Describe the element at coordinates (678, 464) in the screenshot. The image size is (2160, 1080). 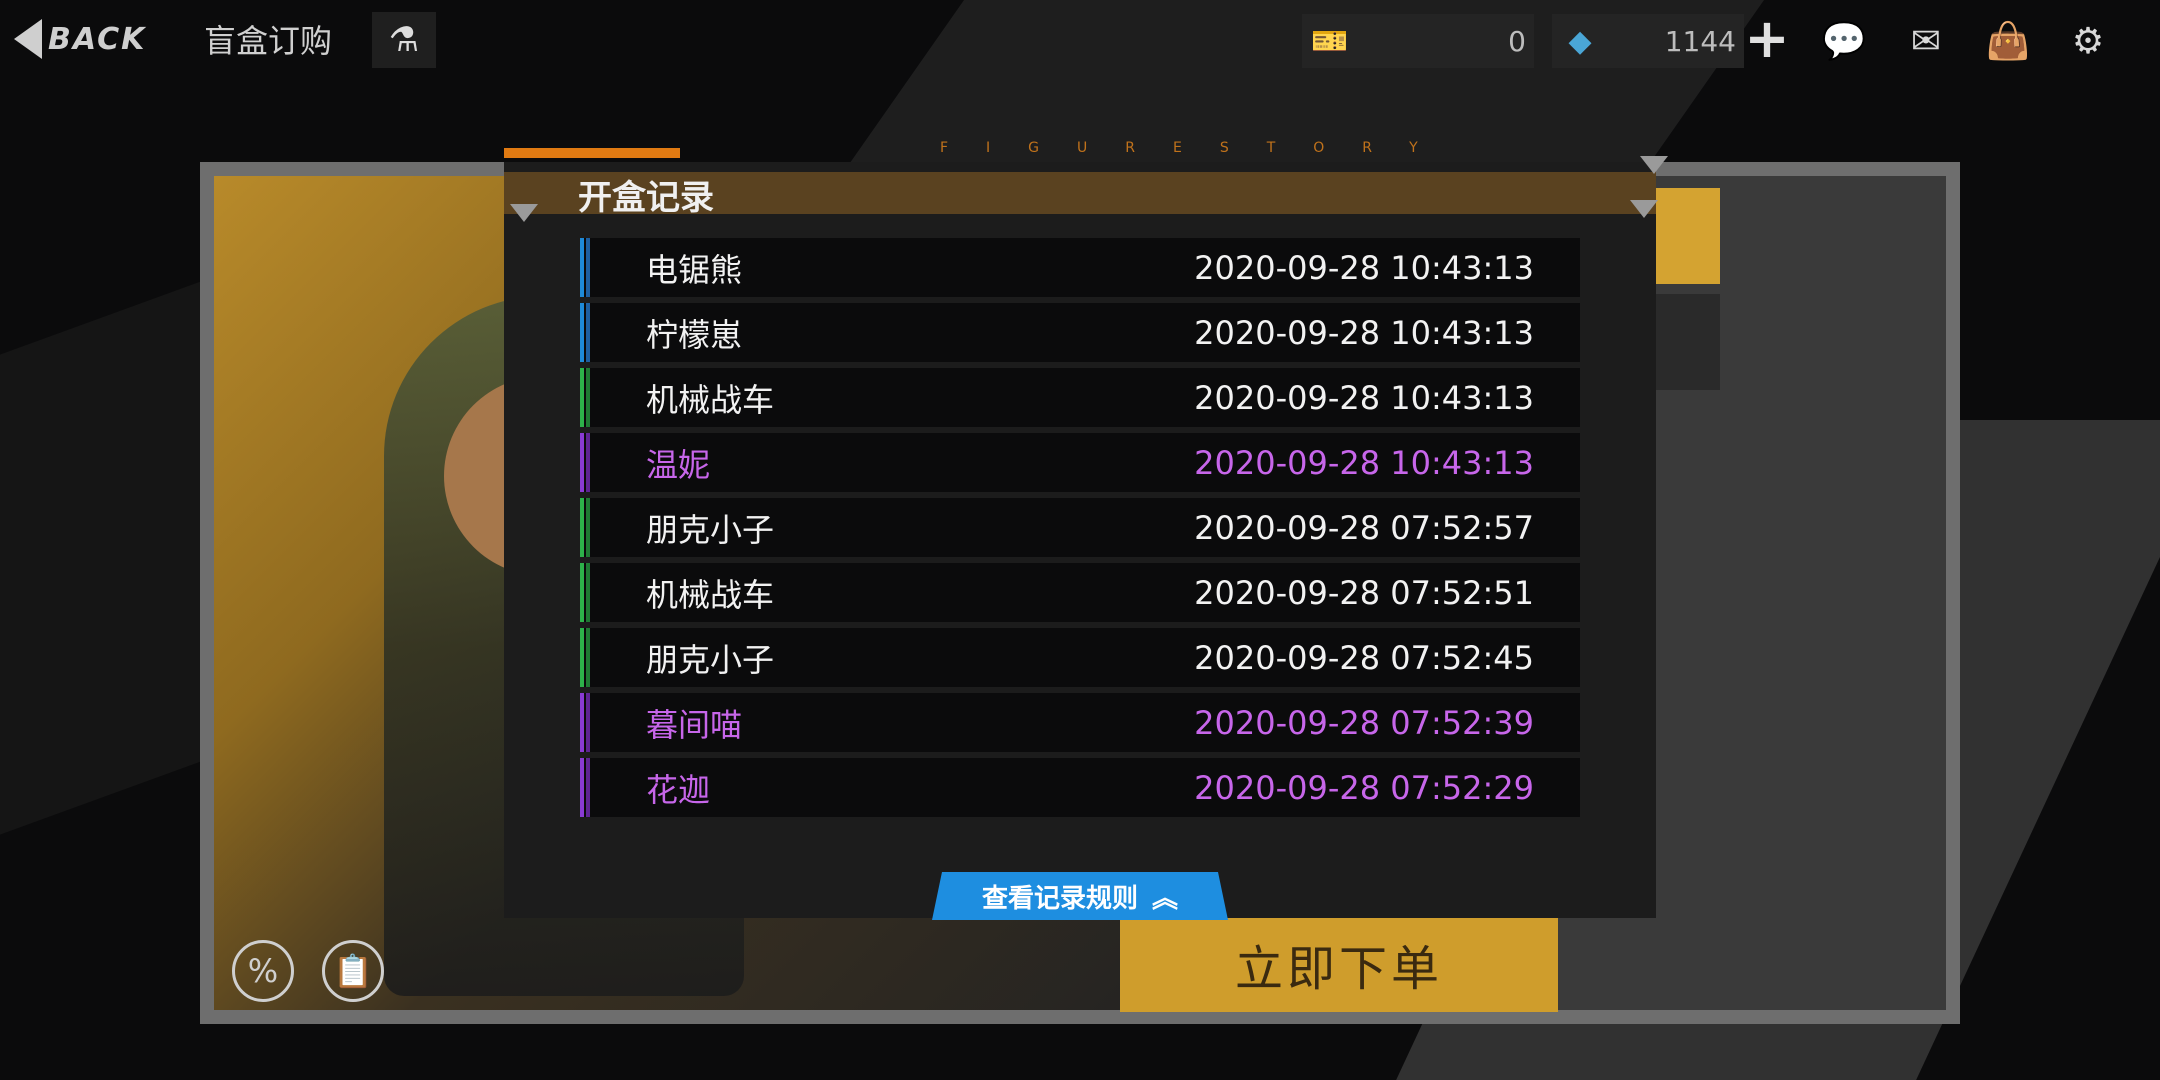
I see `record-item-name: 温妮` at that location.